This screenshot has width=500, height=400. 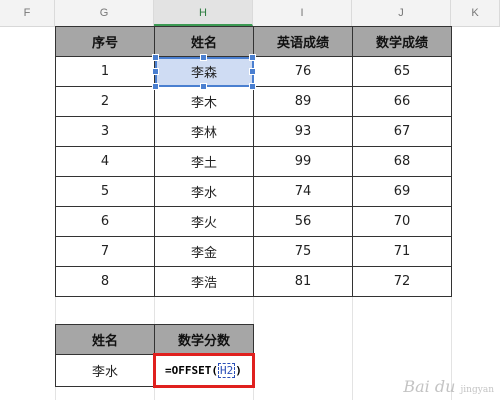 I want to click on table-row: 8 李浩 81 72, so click(x=253, y=281).